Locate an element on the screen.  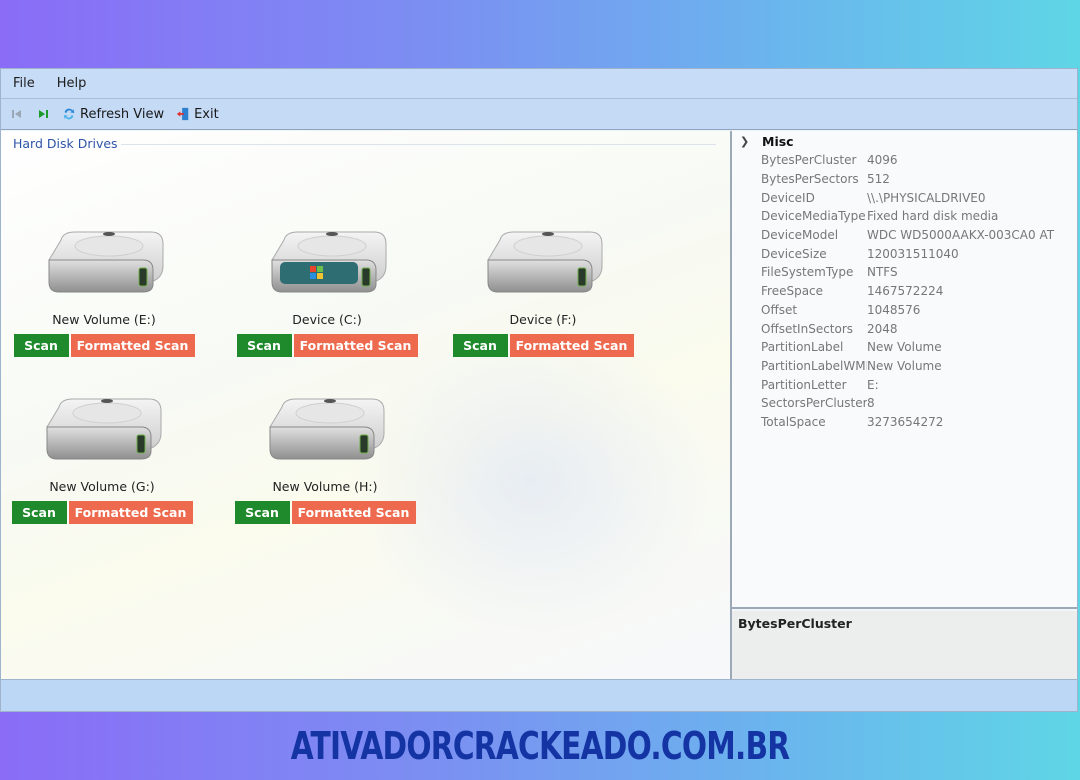
group-divider is located at coordinates (418, 144).